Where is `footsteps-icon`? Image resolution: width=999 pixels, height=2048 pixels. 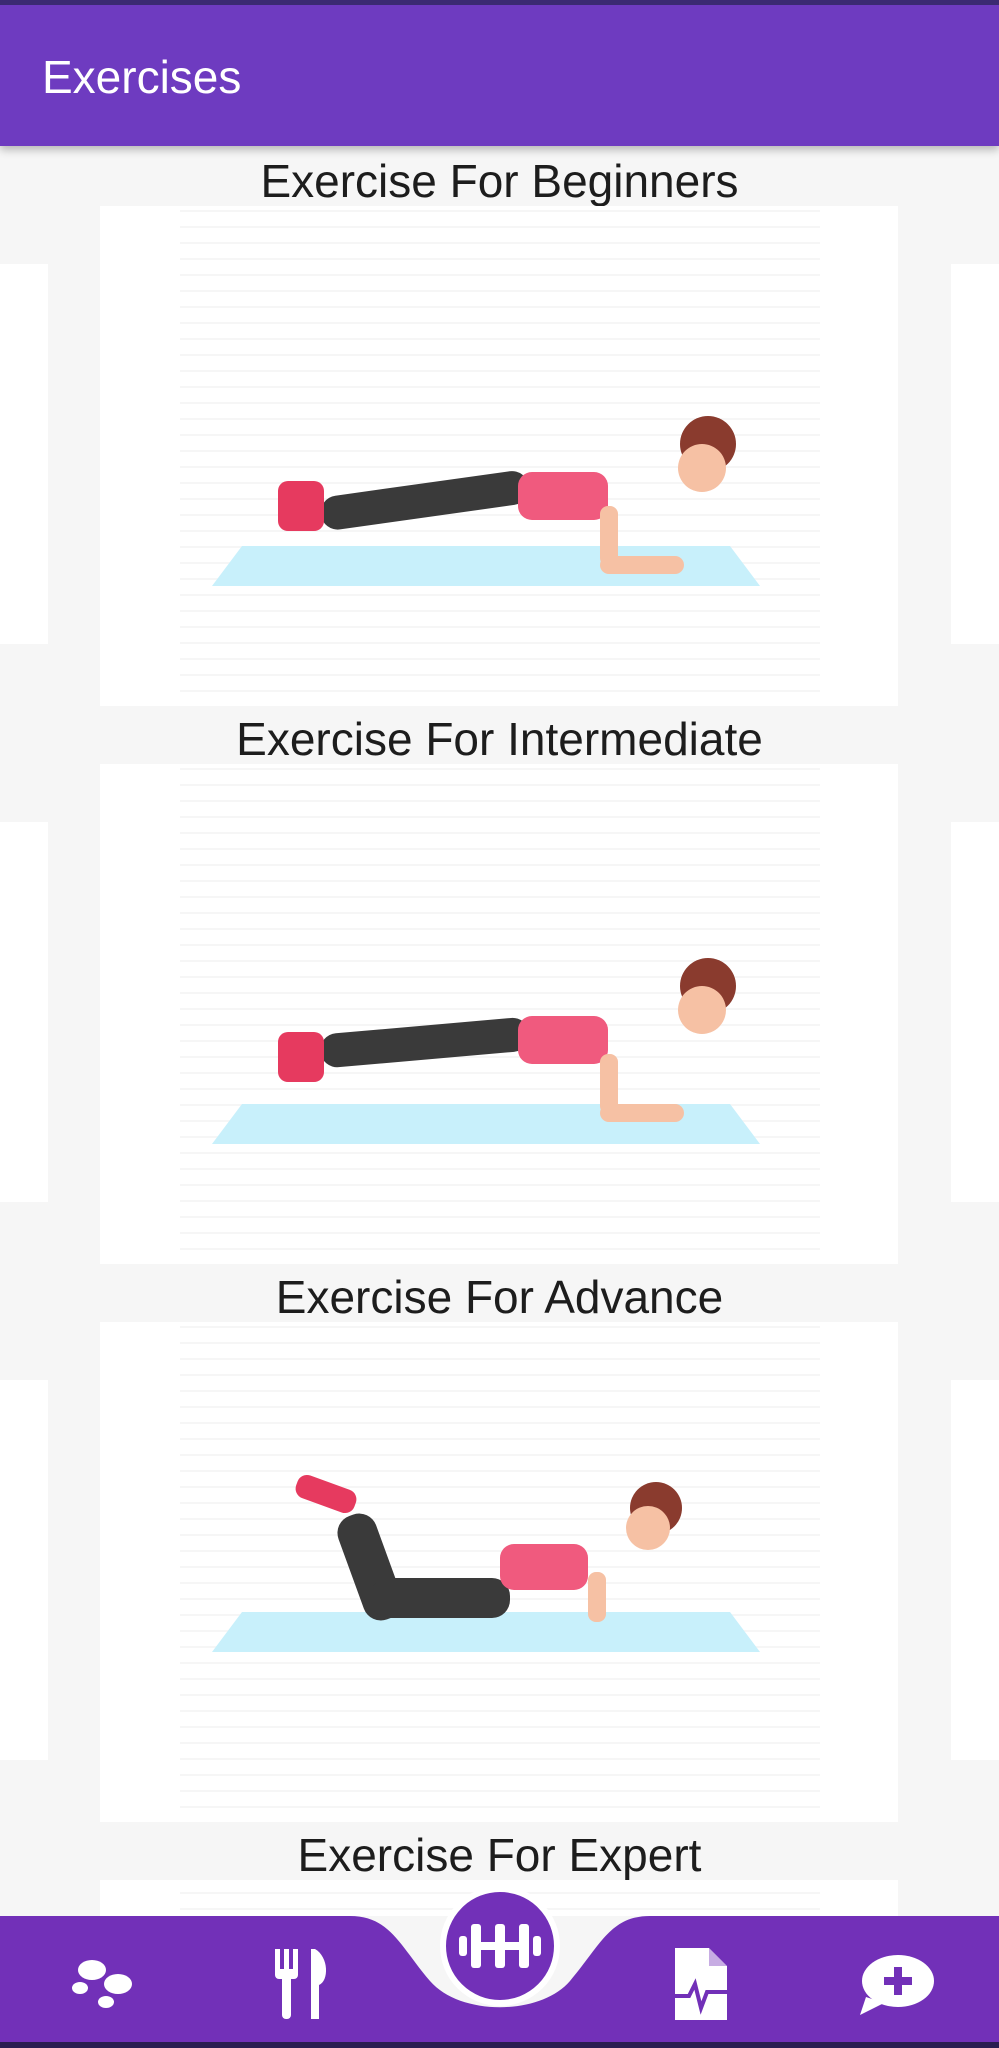
footsteps-icon is located at coordinates (102, 1984).